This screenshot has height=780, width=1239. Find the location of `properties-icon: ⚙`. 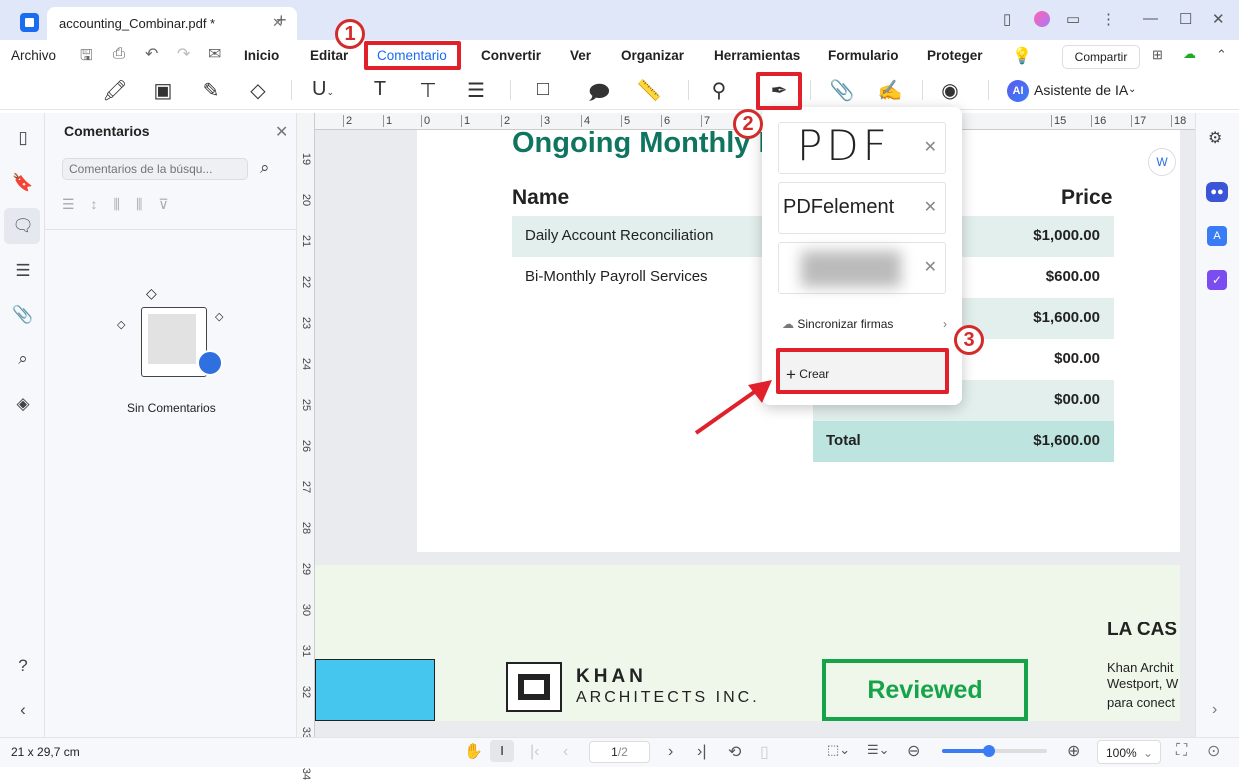

properties-icon: ⚙ is located at coordinates (1215, 138).